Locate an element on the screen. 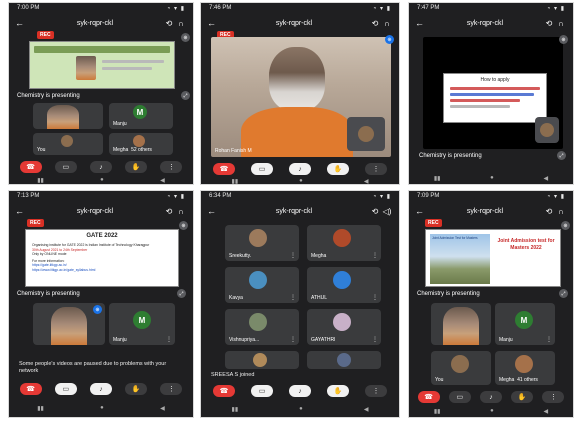 The image size is (579, 425). speaker-icon: ◁) is located at coordinates (387, 211).